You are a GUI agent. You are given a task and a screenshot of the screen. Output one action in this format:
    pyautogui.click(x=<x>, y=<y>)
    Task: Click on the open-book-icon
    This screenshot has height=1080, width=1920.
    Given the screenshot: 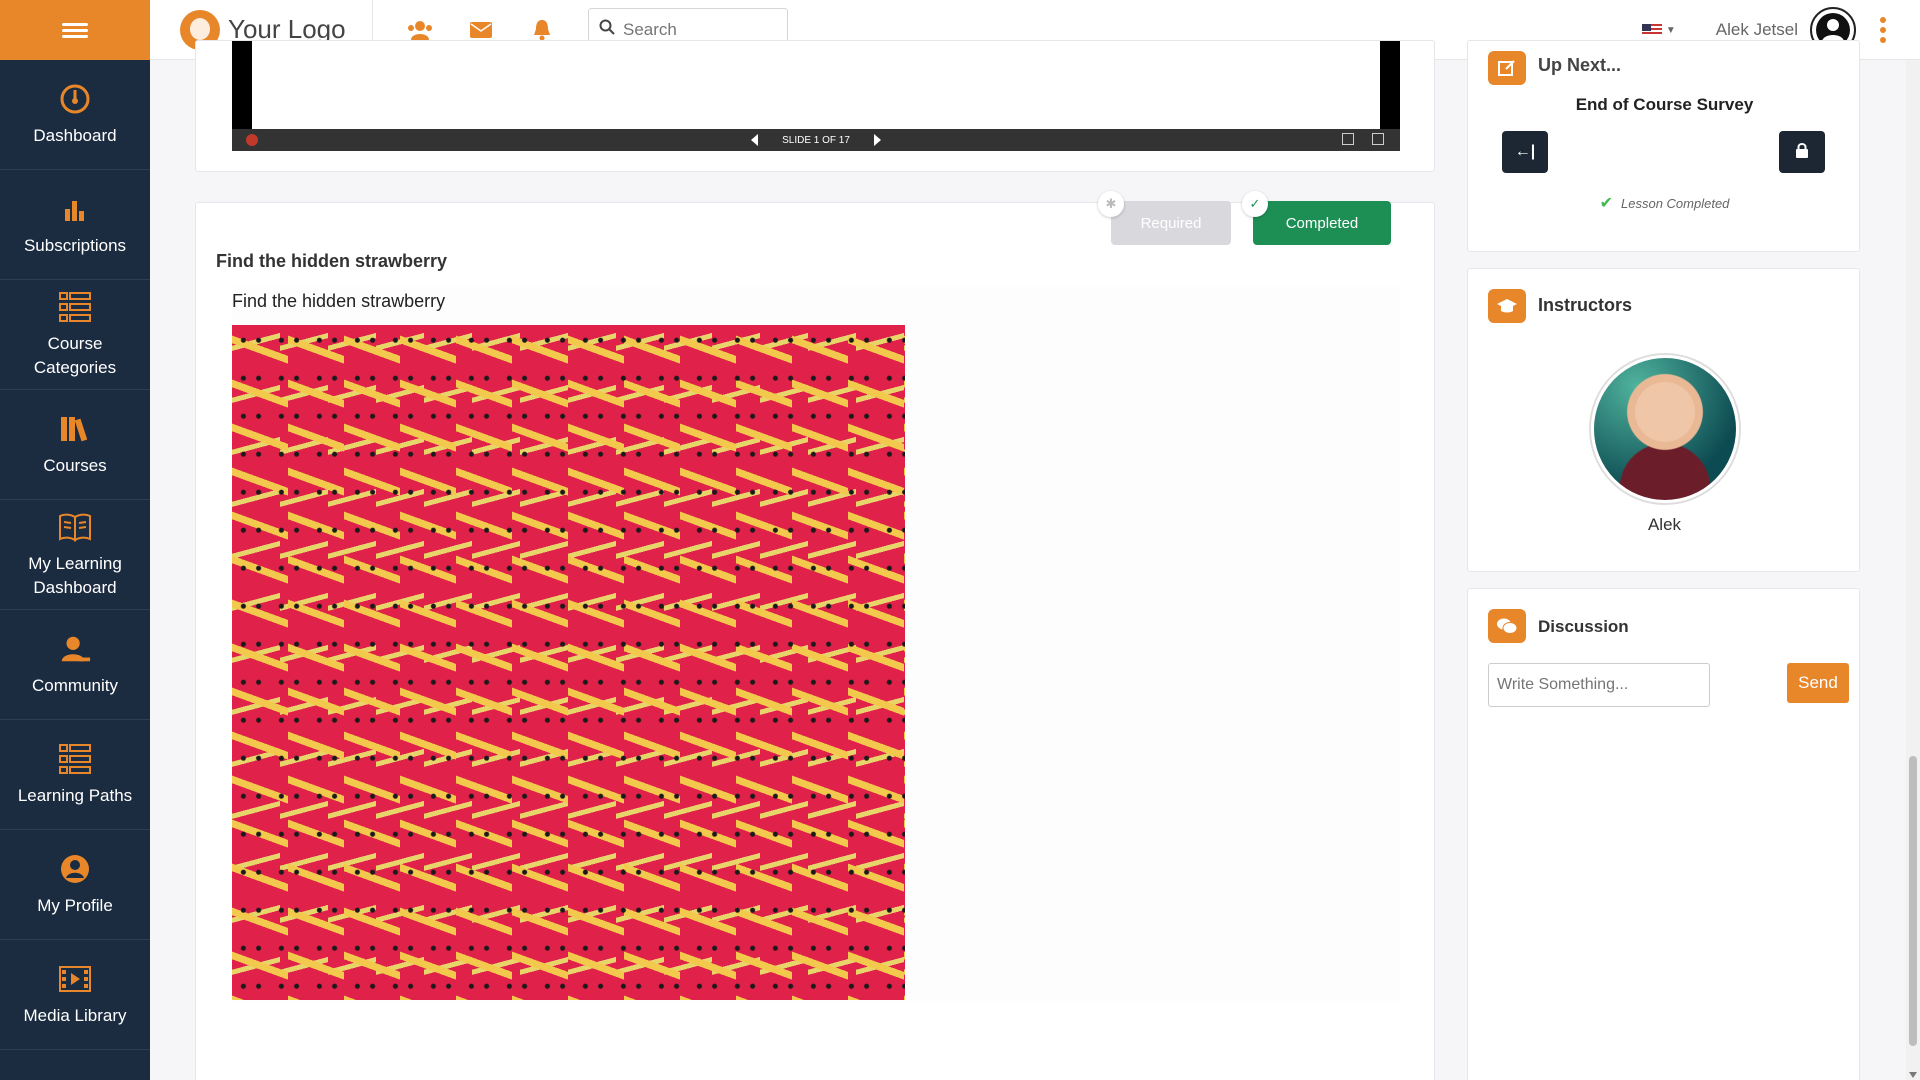 What is the action you would take?
    pyautogui.click(x=75, y=527)
    